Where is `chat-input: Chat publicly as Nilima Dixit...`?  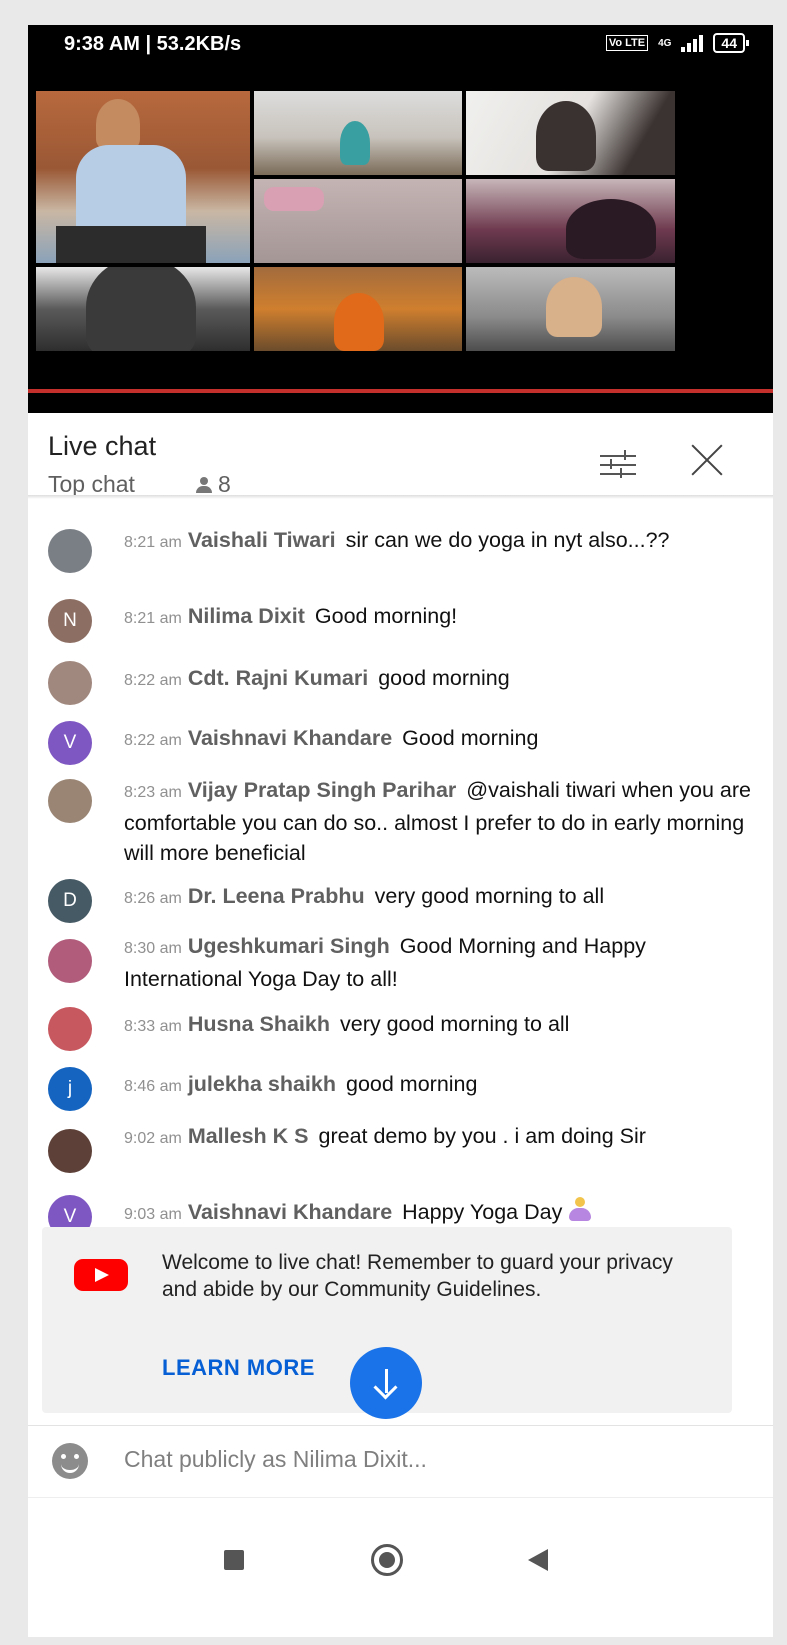 chat-input: Chat publicly as Nilima Dixit... is located at coordinates (275, 1459).